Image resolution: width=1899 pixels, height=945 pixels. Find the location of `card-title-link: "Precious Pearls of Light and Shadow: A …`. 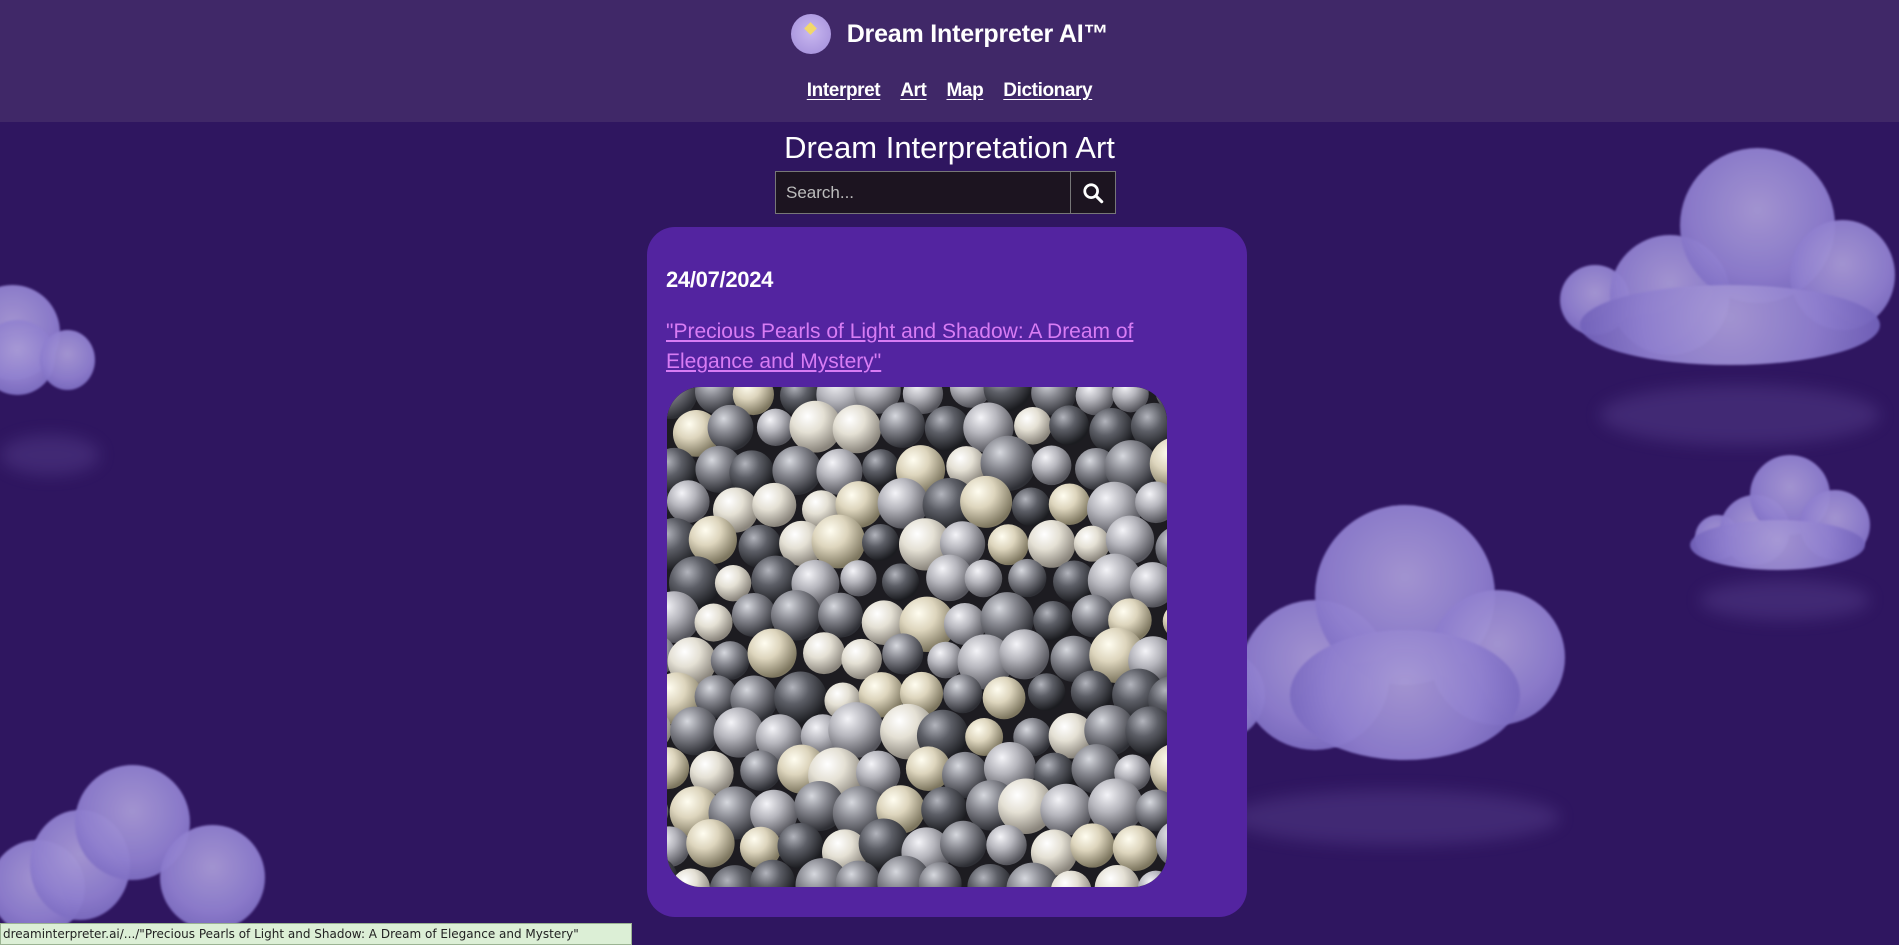

card-title-link: "Precious Pearls of Light and Shadow: A … is located at coordinates (926, 347).